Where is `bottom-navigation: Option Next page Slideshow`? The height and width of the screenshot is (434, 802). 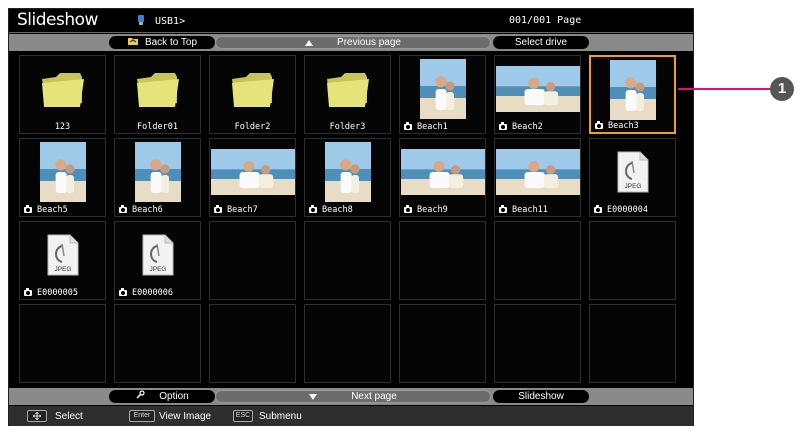 bottom-navigation: Option Next page Slideshow is located at coordinates (351, 396).